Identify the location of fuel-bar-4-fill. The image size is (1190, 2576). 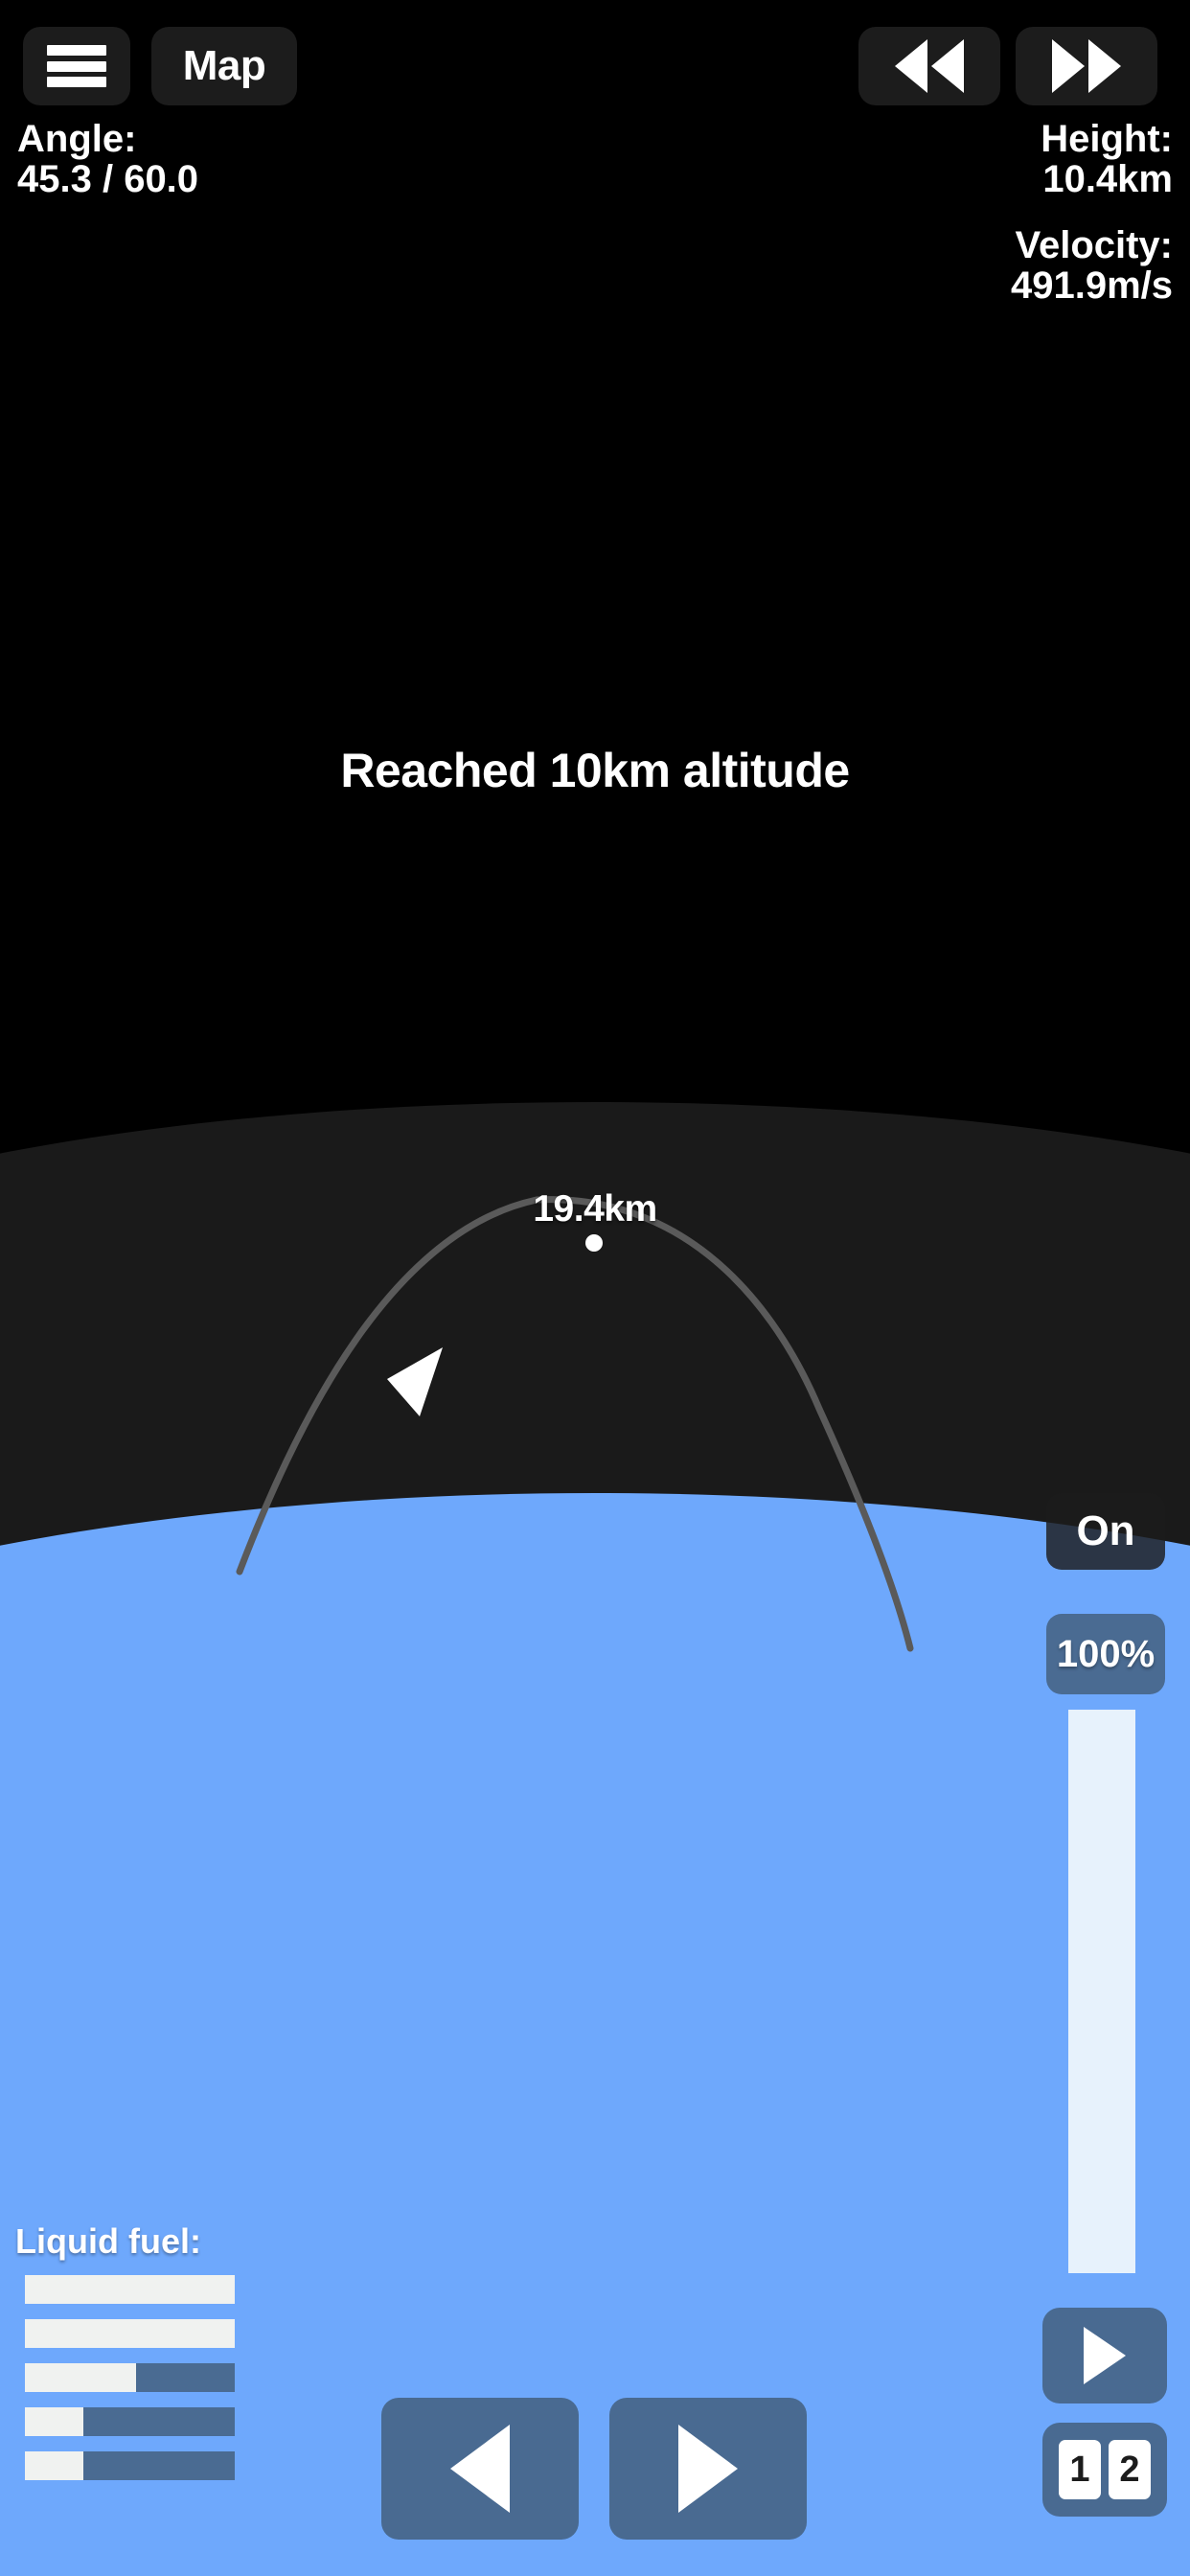
(55, 2421).